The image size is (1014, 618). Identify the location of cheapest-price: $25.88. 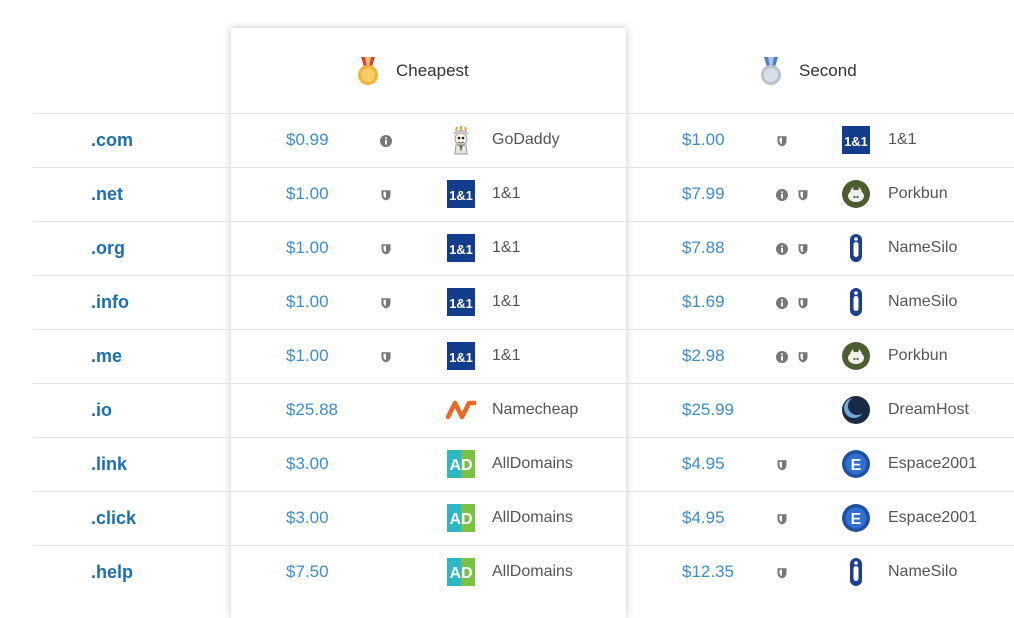
(312, 410).